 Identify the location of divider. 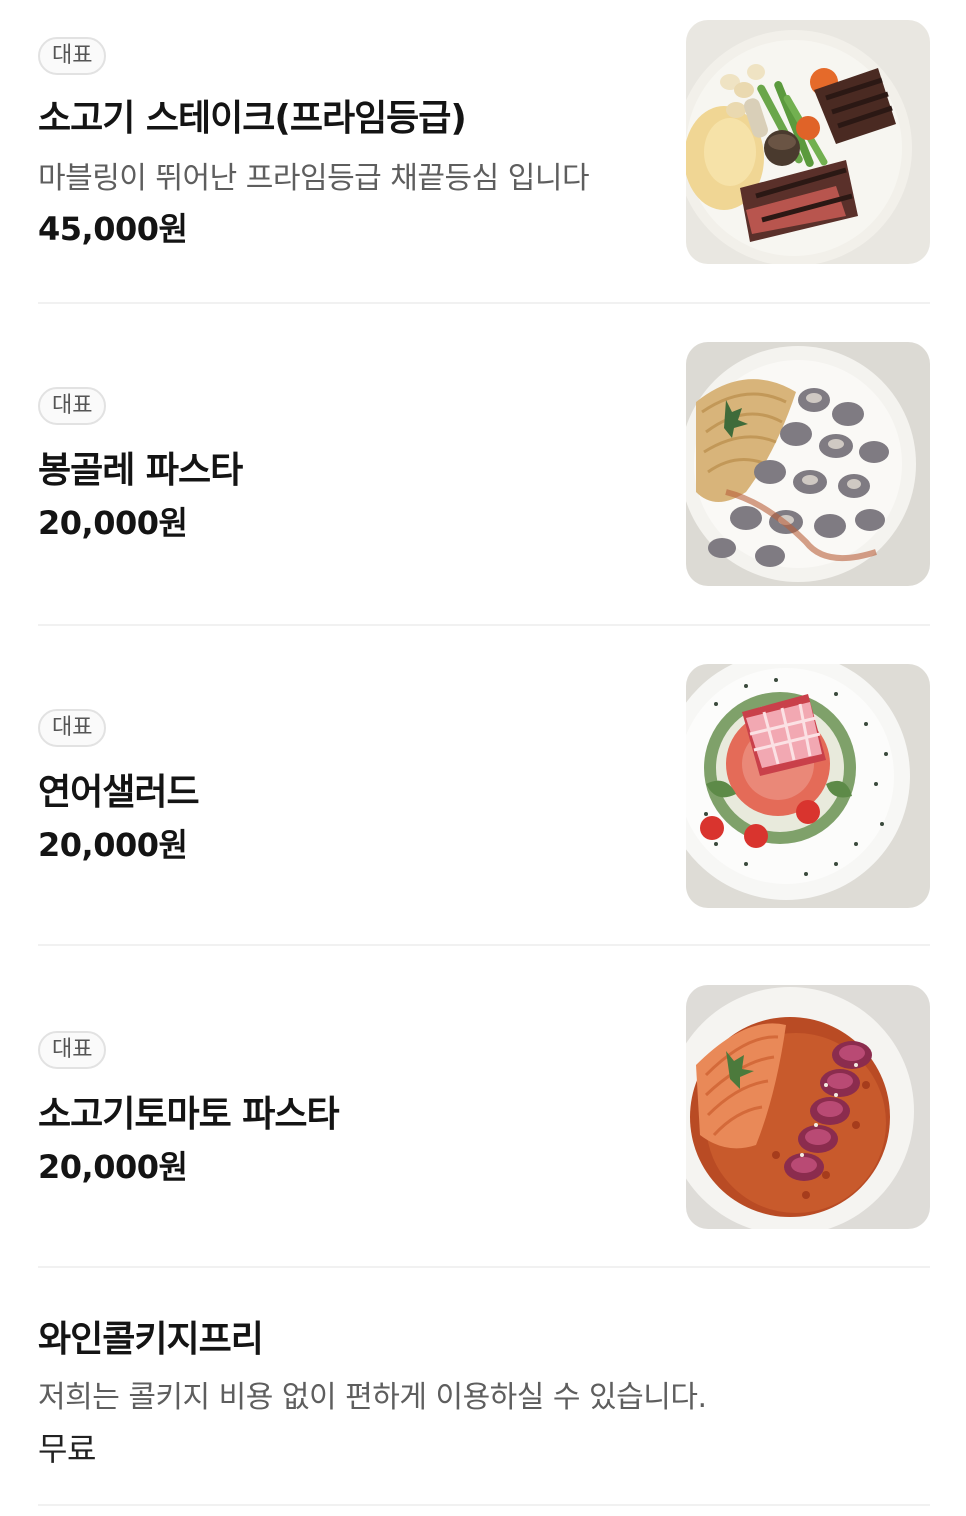
(484, 1505).